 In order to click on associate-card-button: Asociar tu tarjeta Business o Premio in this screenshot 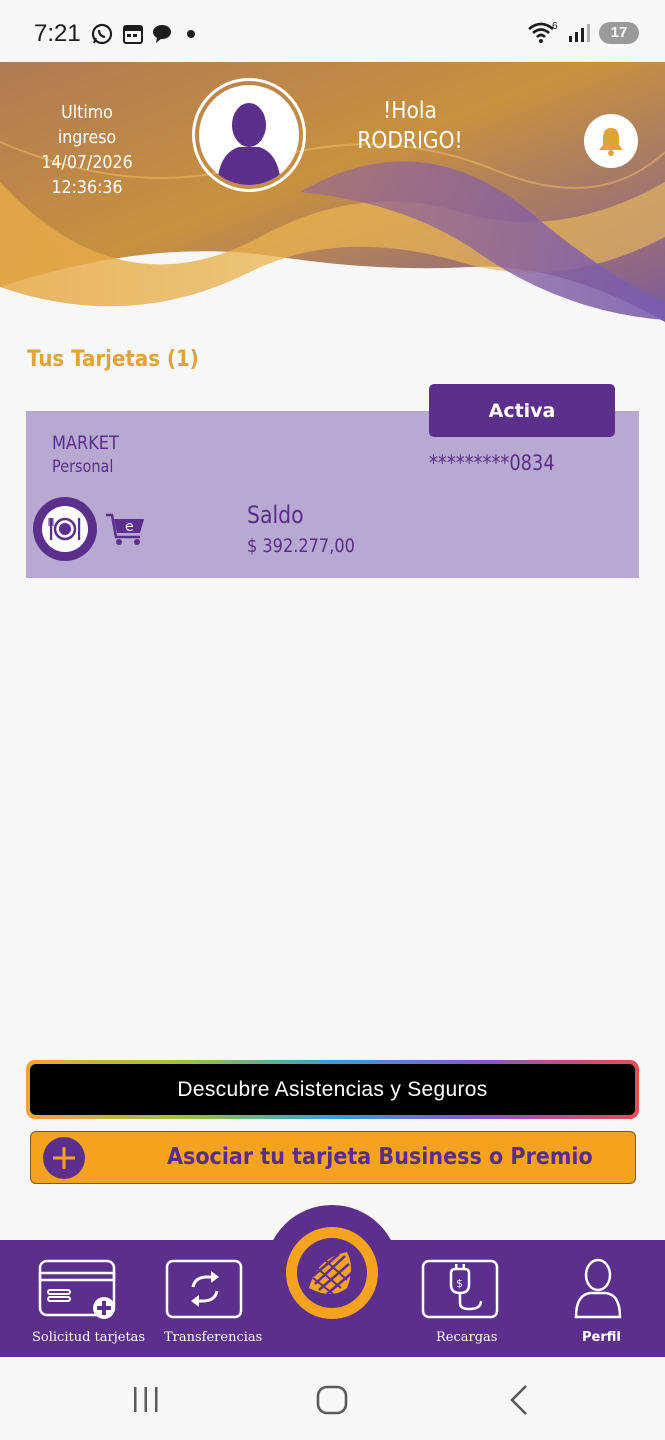, I will do `click(333, 1157)`.